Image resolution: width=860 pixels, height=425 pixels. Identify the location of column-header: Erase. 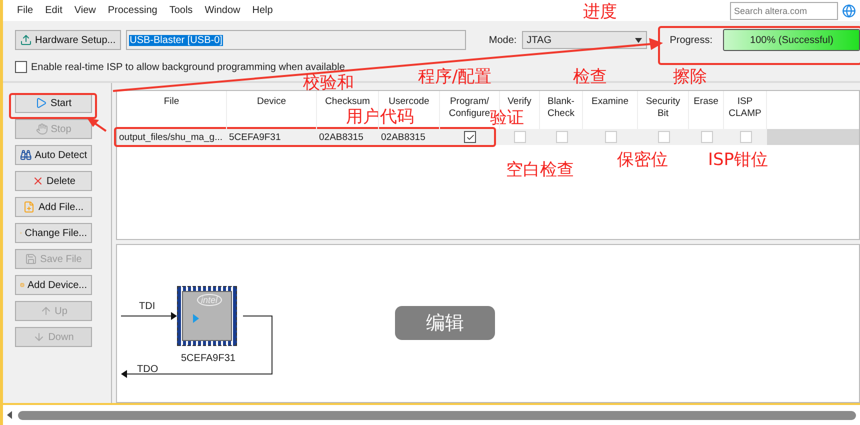
(706, 102).